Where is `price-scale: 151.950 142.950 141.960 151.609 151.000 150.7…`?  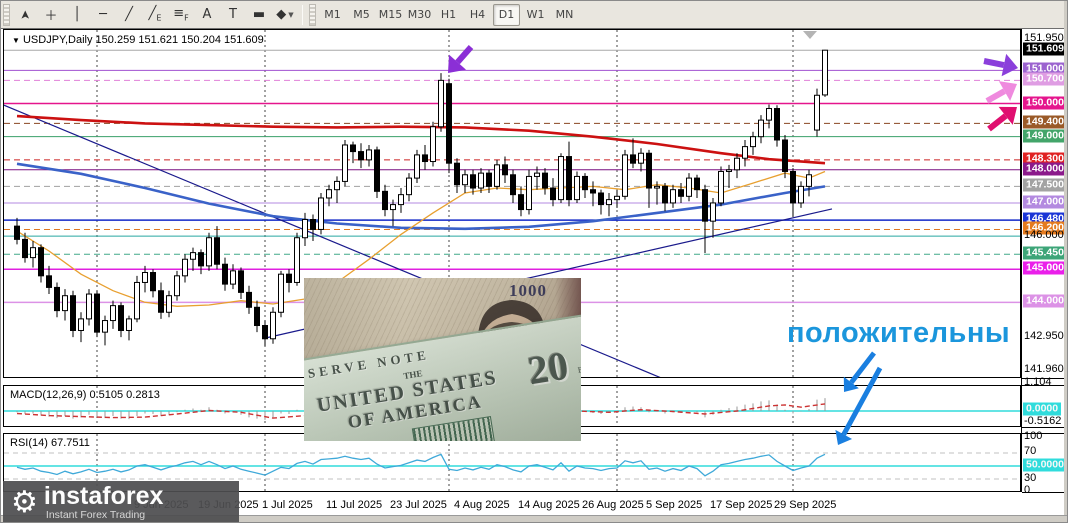
price-scale: 151.950 142.950 141.960 151.609 151.000 150.7… is located at coordinates (1044, 262).